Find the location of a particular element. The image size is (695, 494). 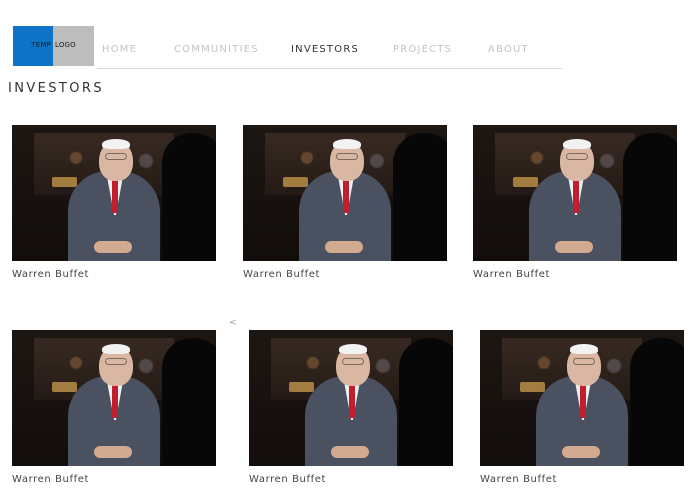

nav-item-investors: INVESTORS is located at coordinates (325, 49).